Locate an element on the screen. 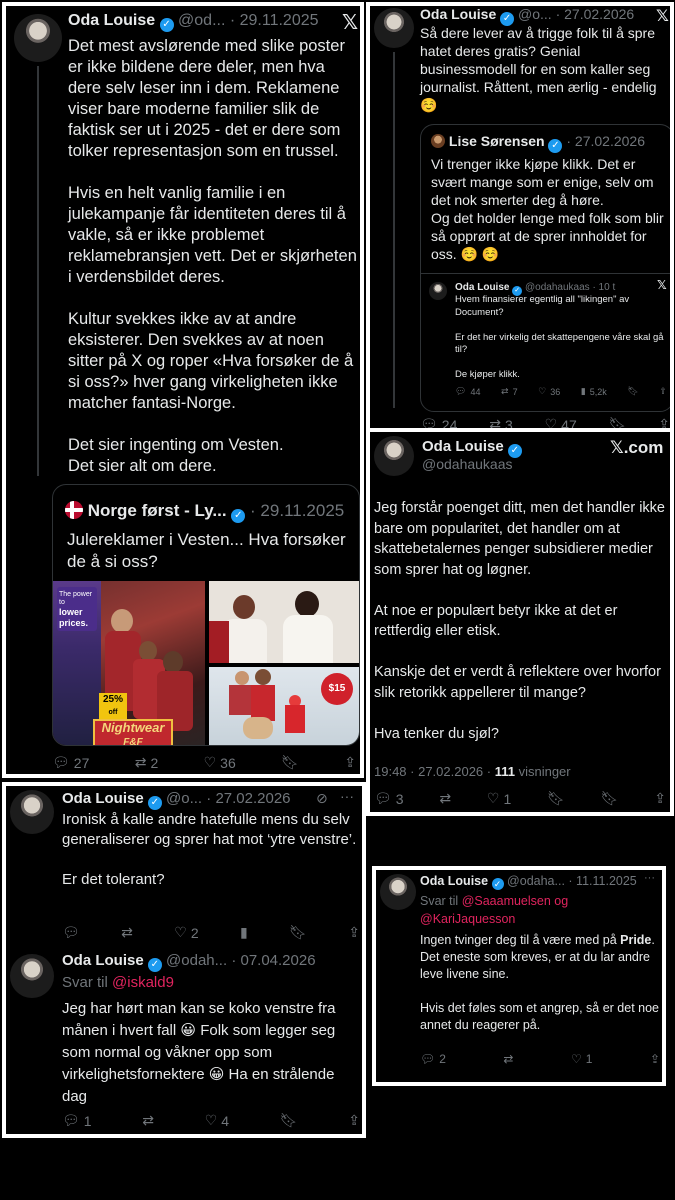 This screenshot has height=1200, width=675. norway-flag-icon is located at coordinates (74, 510).